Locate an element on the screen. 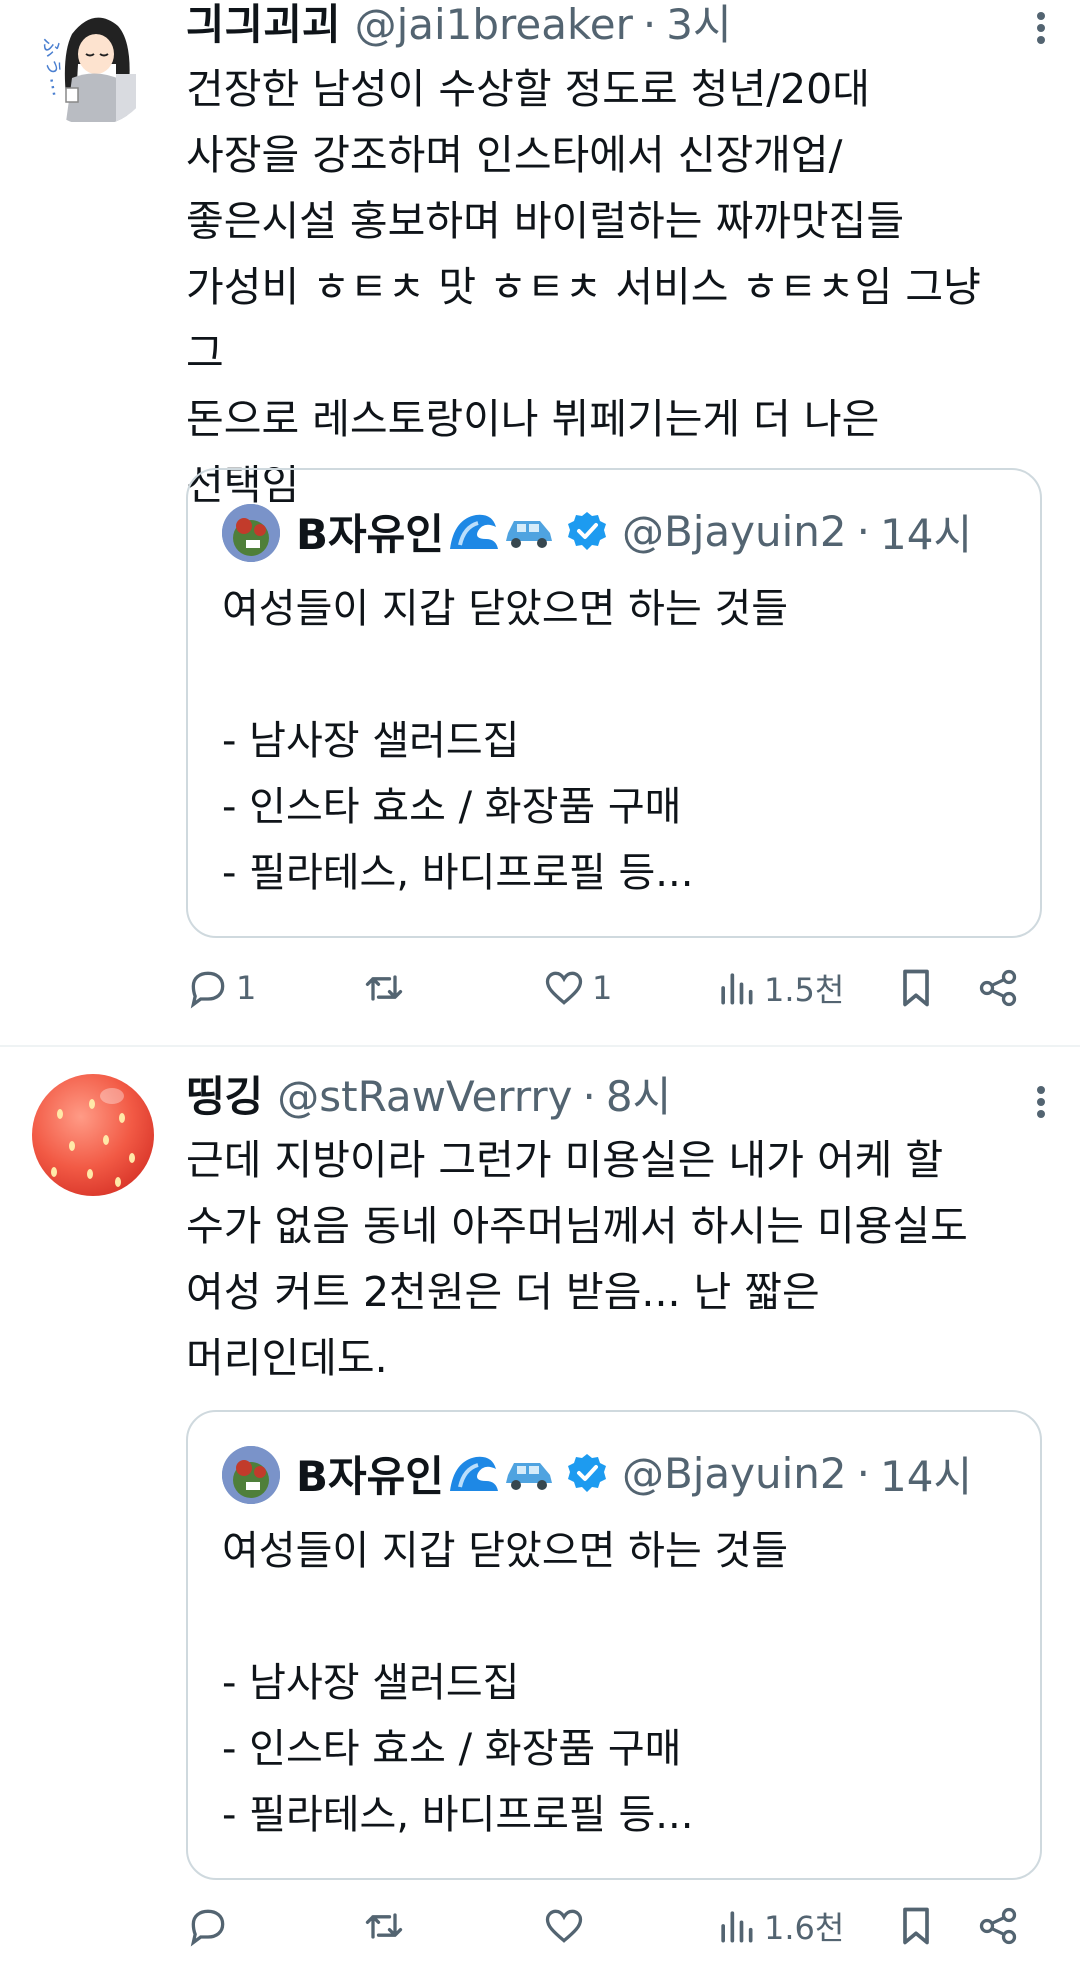 Image resolution: width=1080 pixels, height=1971 pixels. reply-count: 1 is located at coordinates (246, 988).